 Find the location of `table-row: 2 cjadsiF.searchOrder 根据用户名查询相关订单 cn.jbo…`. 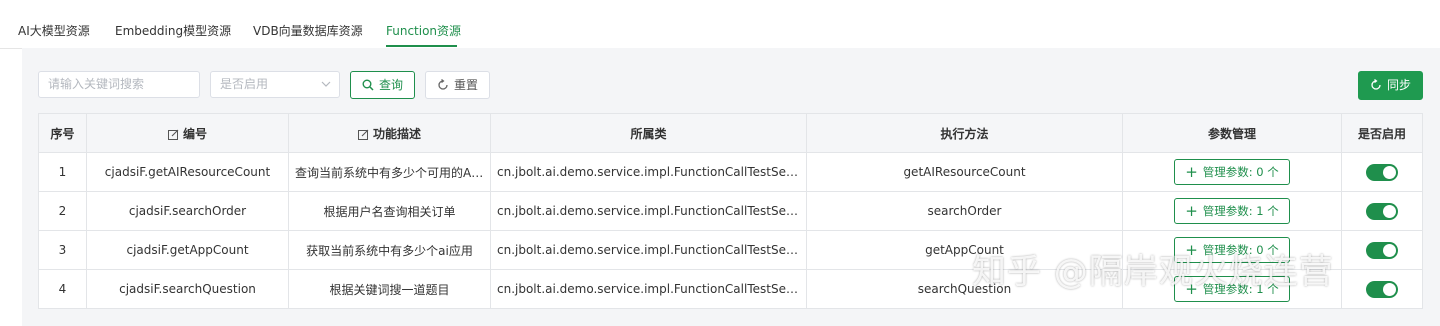

table-row: 2 cjadsiF.searchOrder 根据用户名查询相关订单 cn.jbo… is located at coordinates (730, 211).